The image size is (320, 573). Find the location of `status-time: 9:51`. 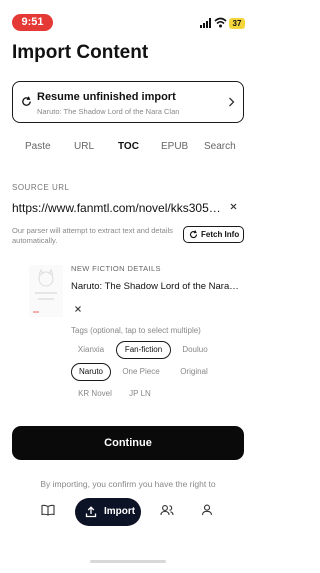

status-time: 9:51 is located at coordinates (32, 22).